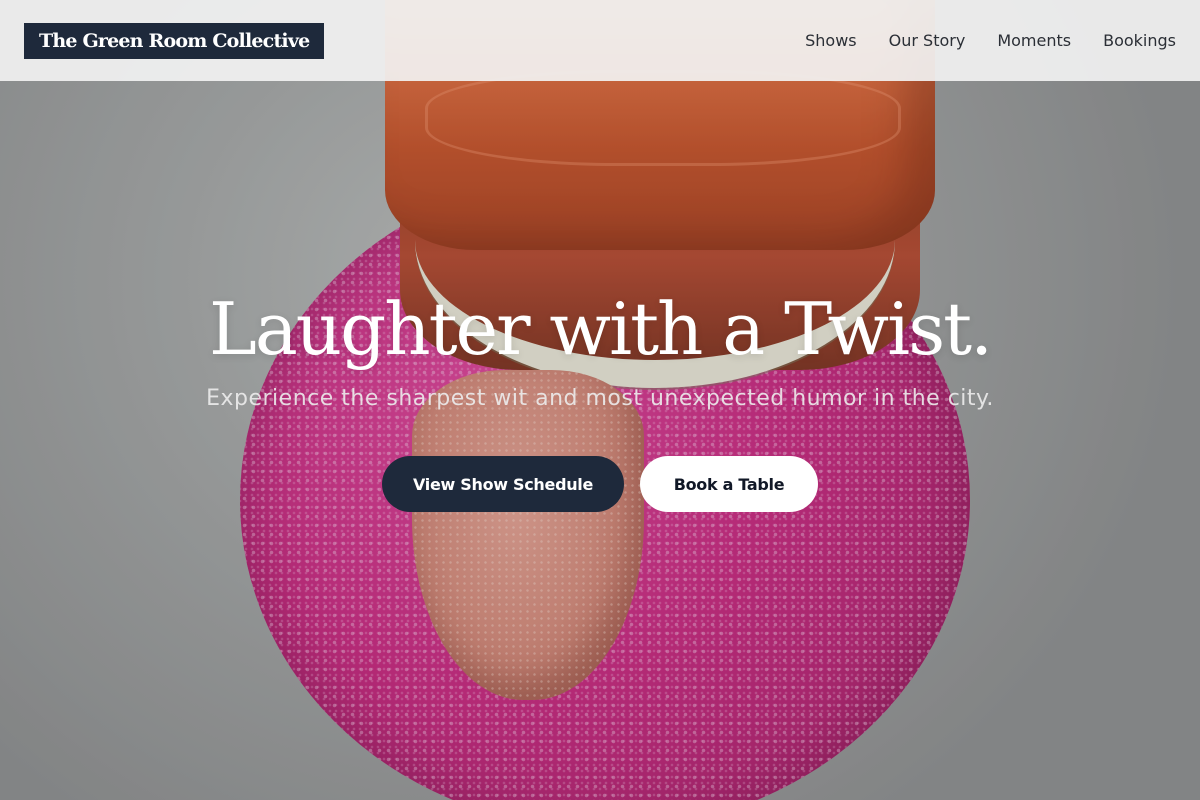  I want to click on nav-link-bookings: Bookings, so click(1139, 40).